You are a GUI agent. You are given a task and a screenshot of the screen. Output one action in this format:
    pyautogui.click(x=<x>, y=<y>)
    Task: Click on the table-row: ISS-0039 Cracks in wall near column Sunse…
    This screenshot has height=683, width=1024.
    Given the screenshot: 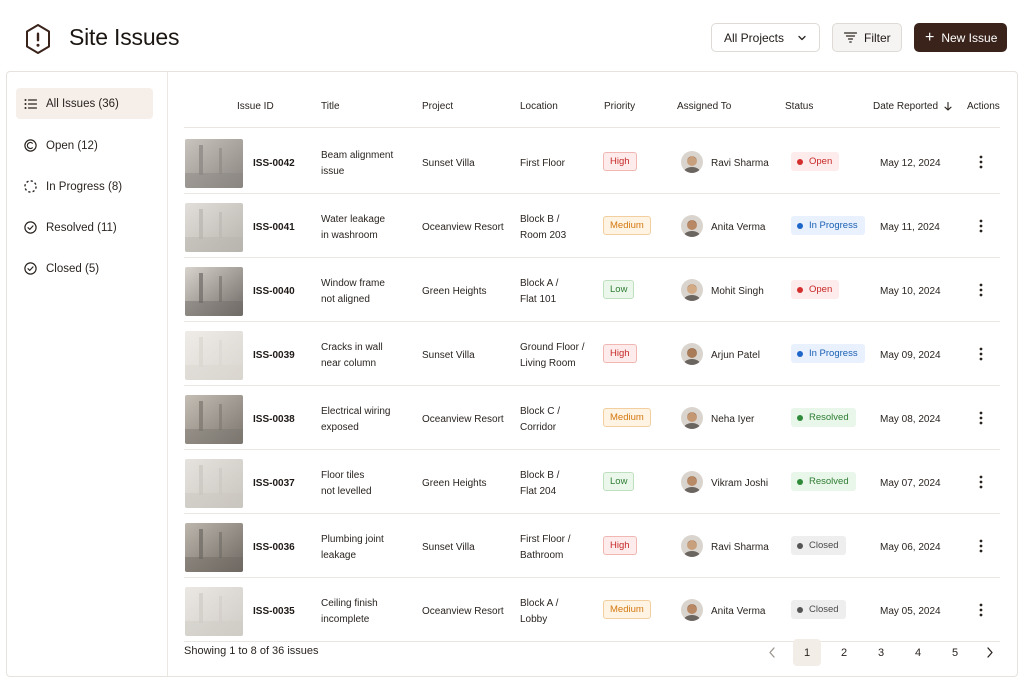 What is the action you would take?
    pyautogui.click(x=592, y=354)
    